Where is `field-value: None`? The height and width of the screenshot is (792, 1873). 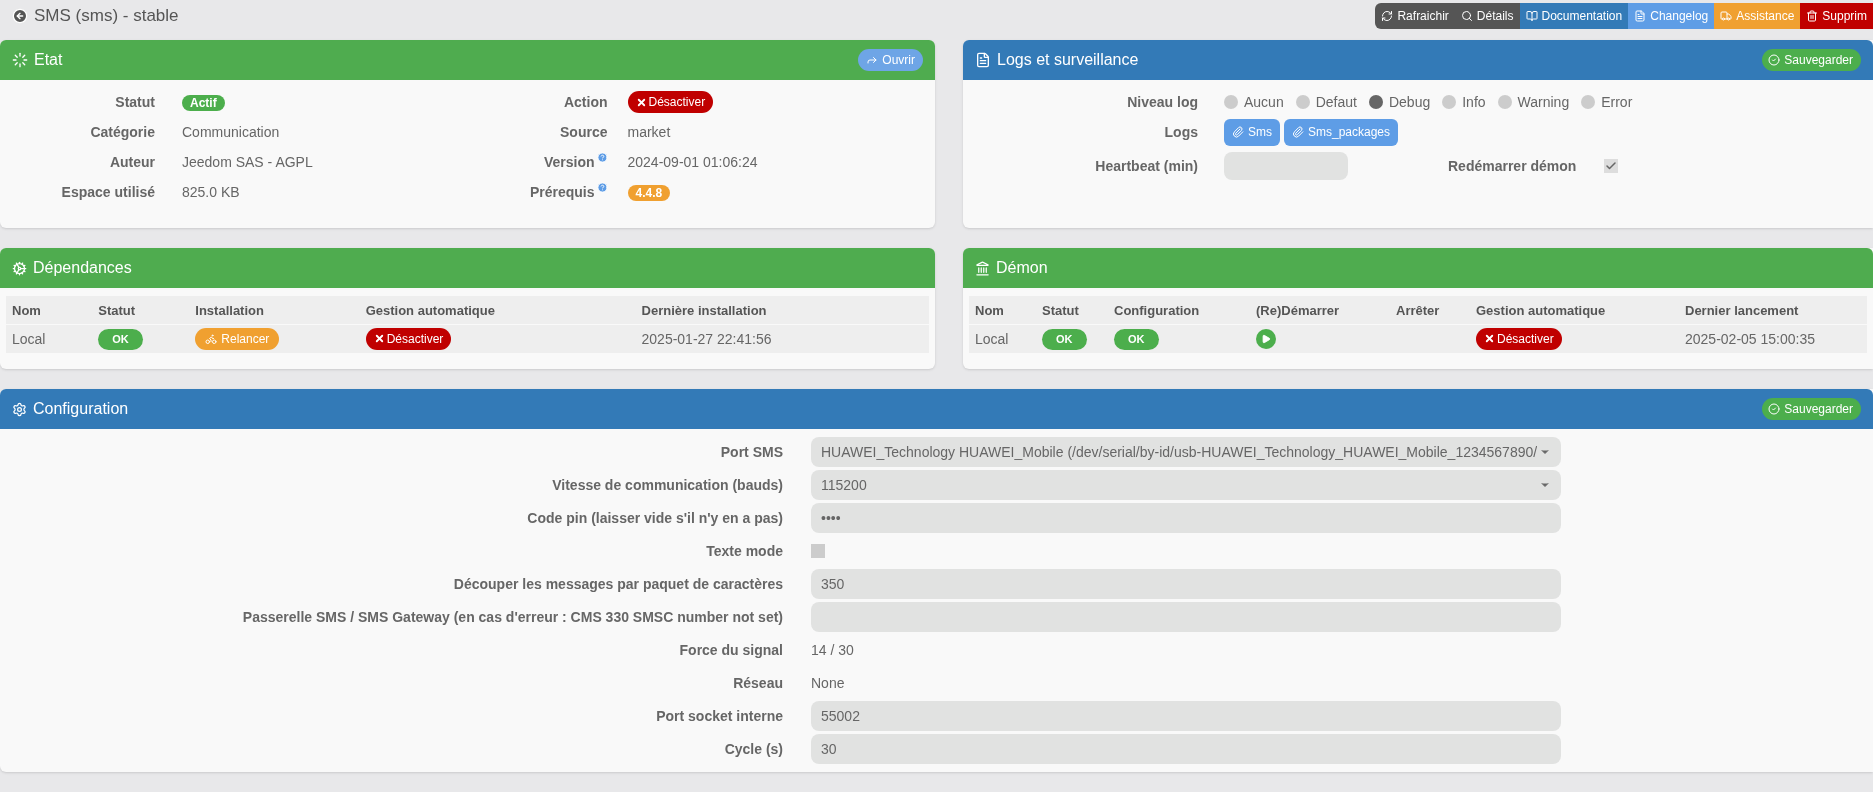 field-value: None is located at coordinates (828, 683).